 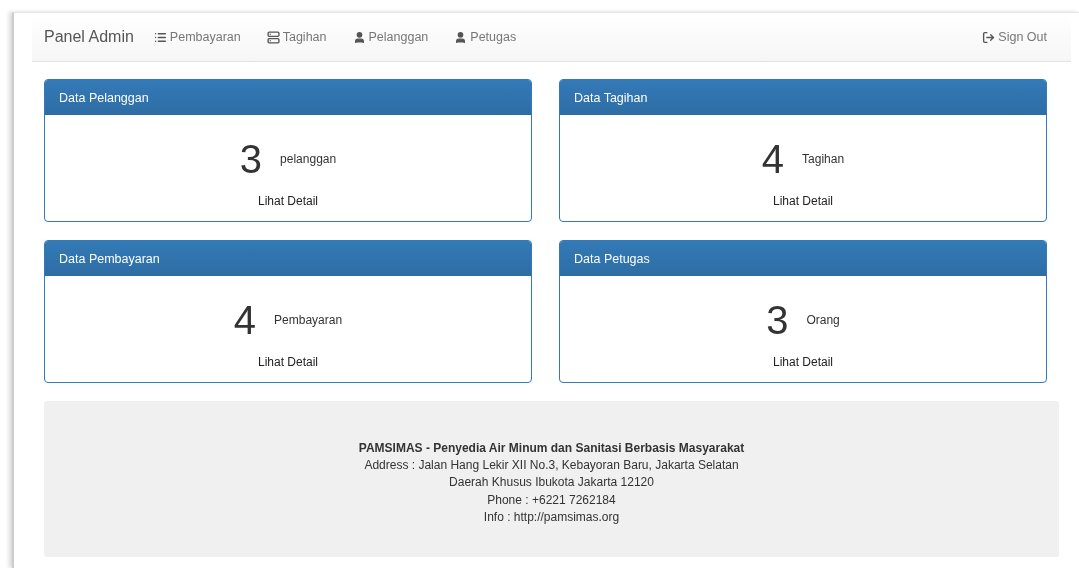 What do you see at coordinates (989, 37) in the screenshot?
I see `sign-out-icon` at bounding box center [989, 37].